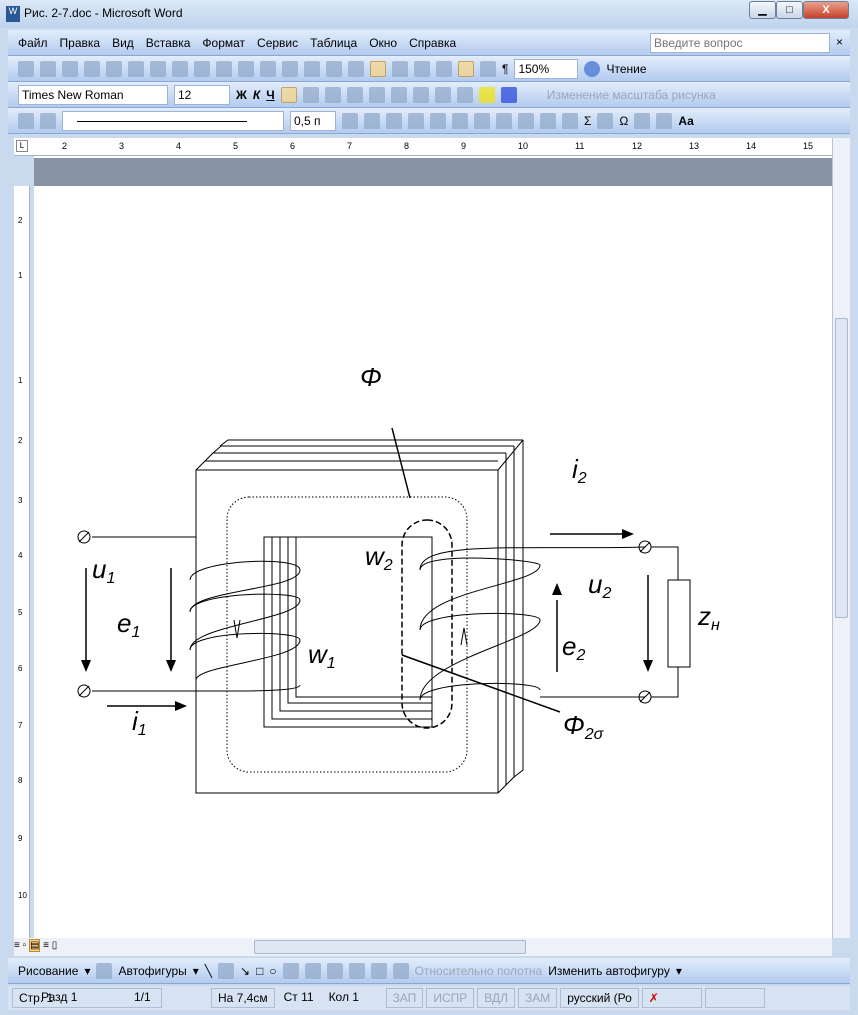  I want to click on menu-edit: Правка, so click(80, 43).